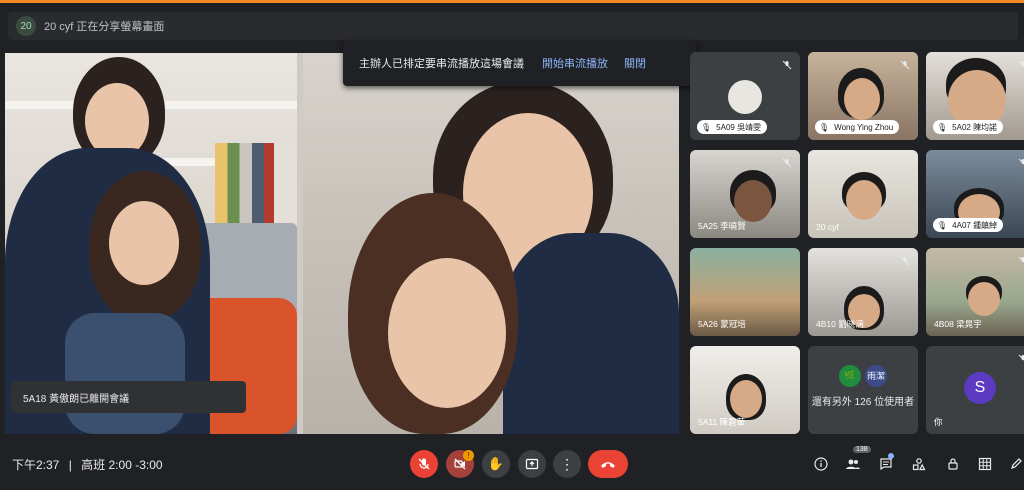 This screenshot has height=490, width=1024. I want to click on presentation-banner: 20 20 cyf 正在分享螢幕畫面, so click(513, 26).